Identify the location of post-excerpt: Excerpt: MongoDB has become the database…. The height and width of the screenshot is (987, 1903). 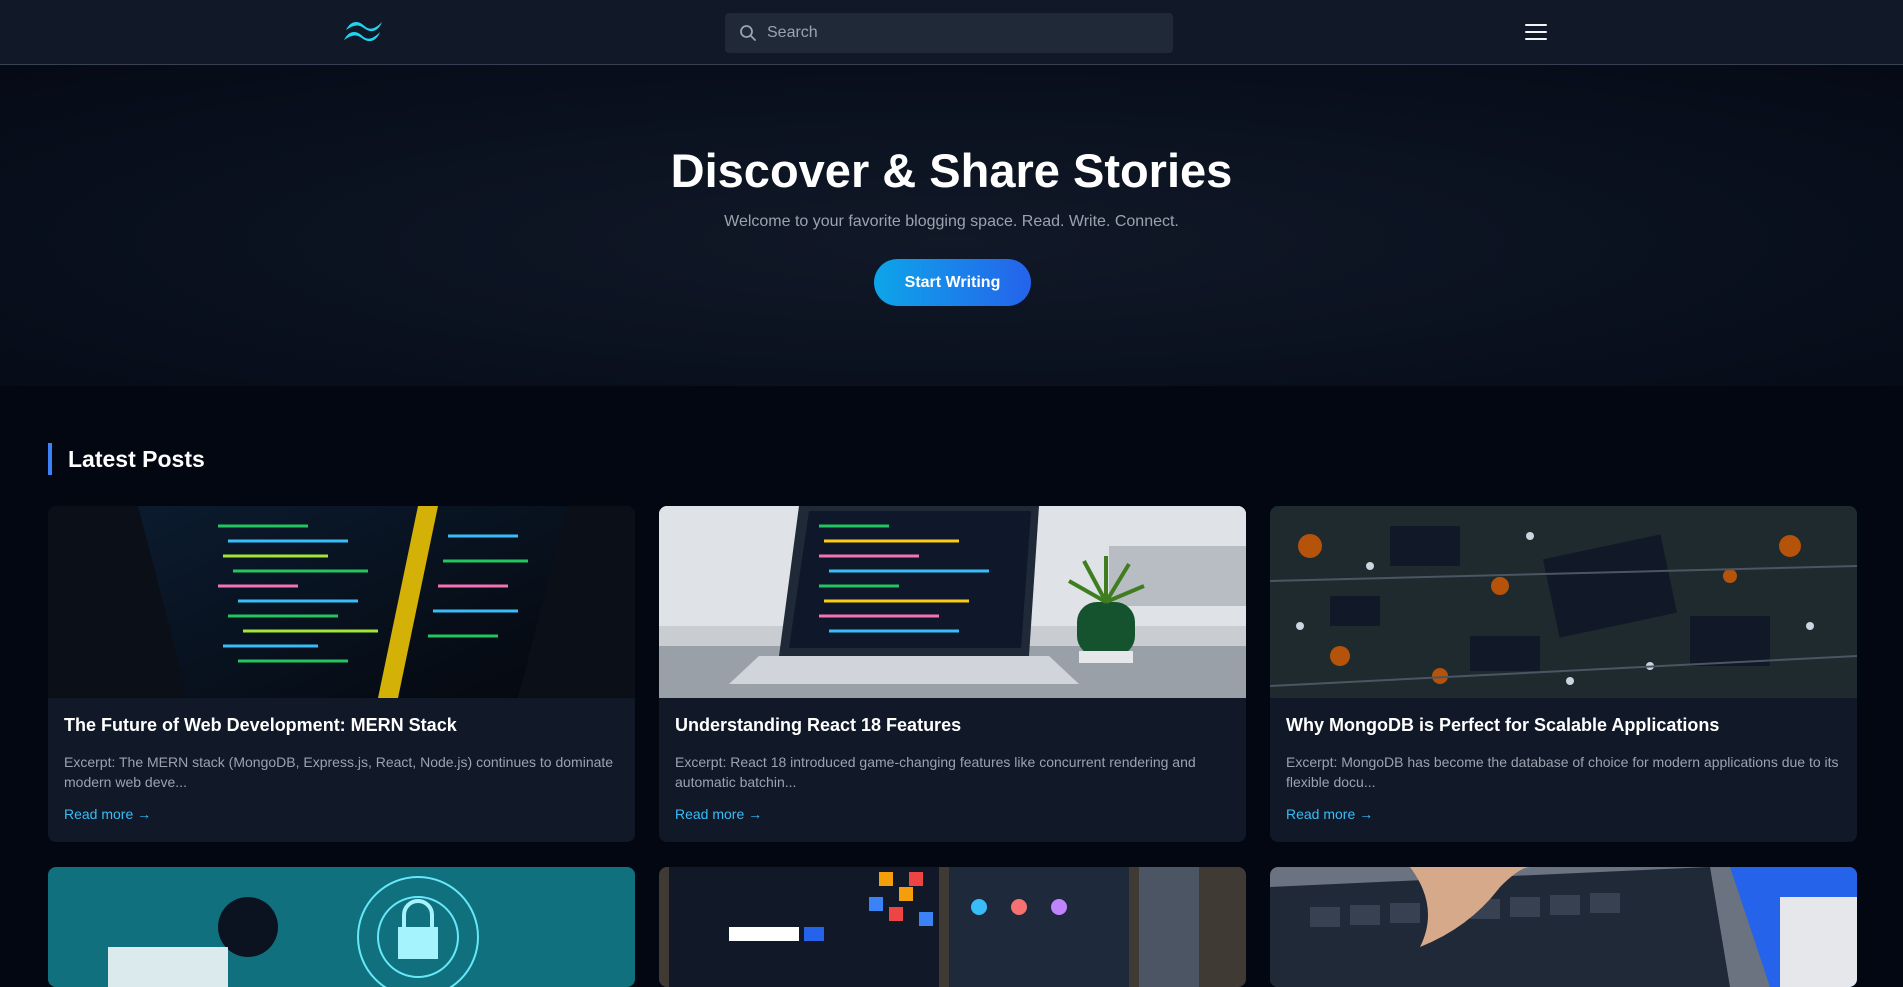
(1562, 772).